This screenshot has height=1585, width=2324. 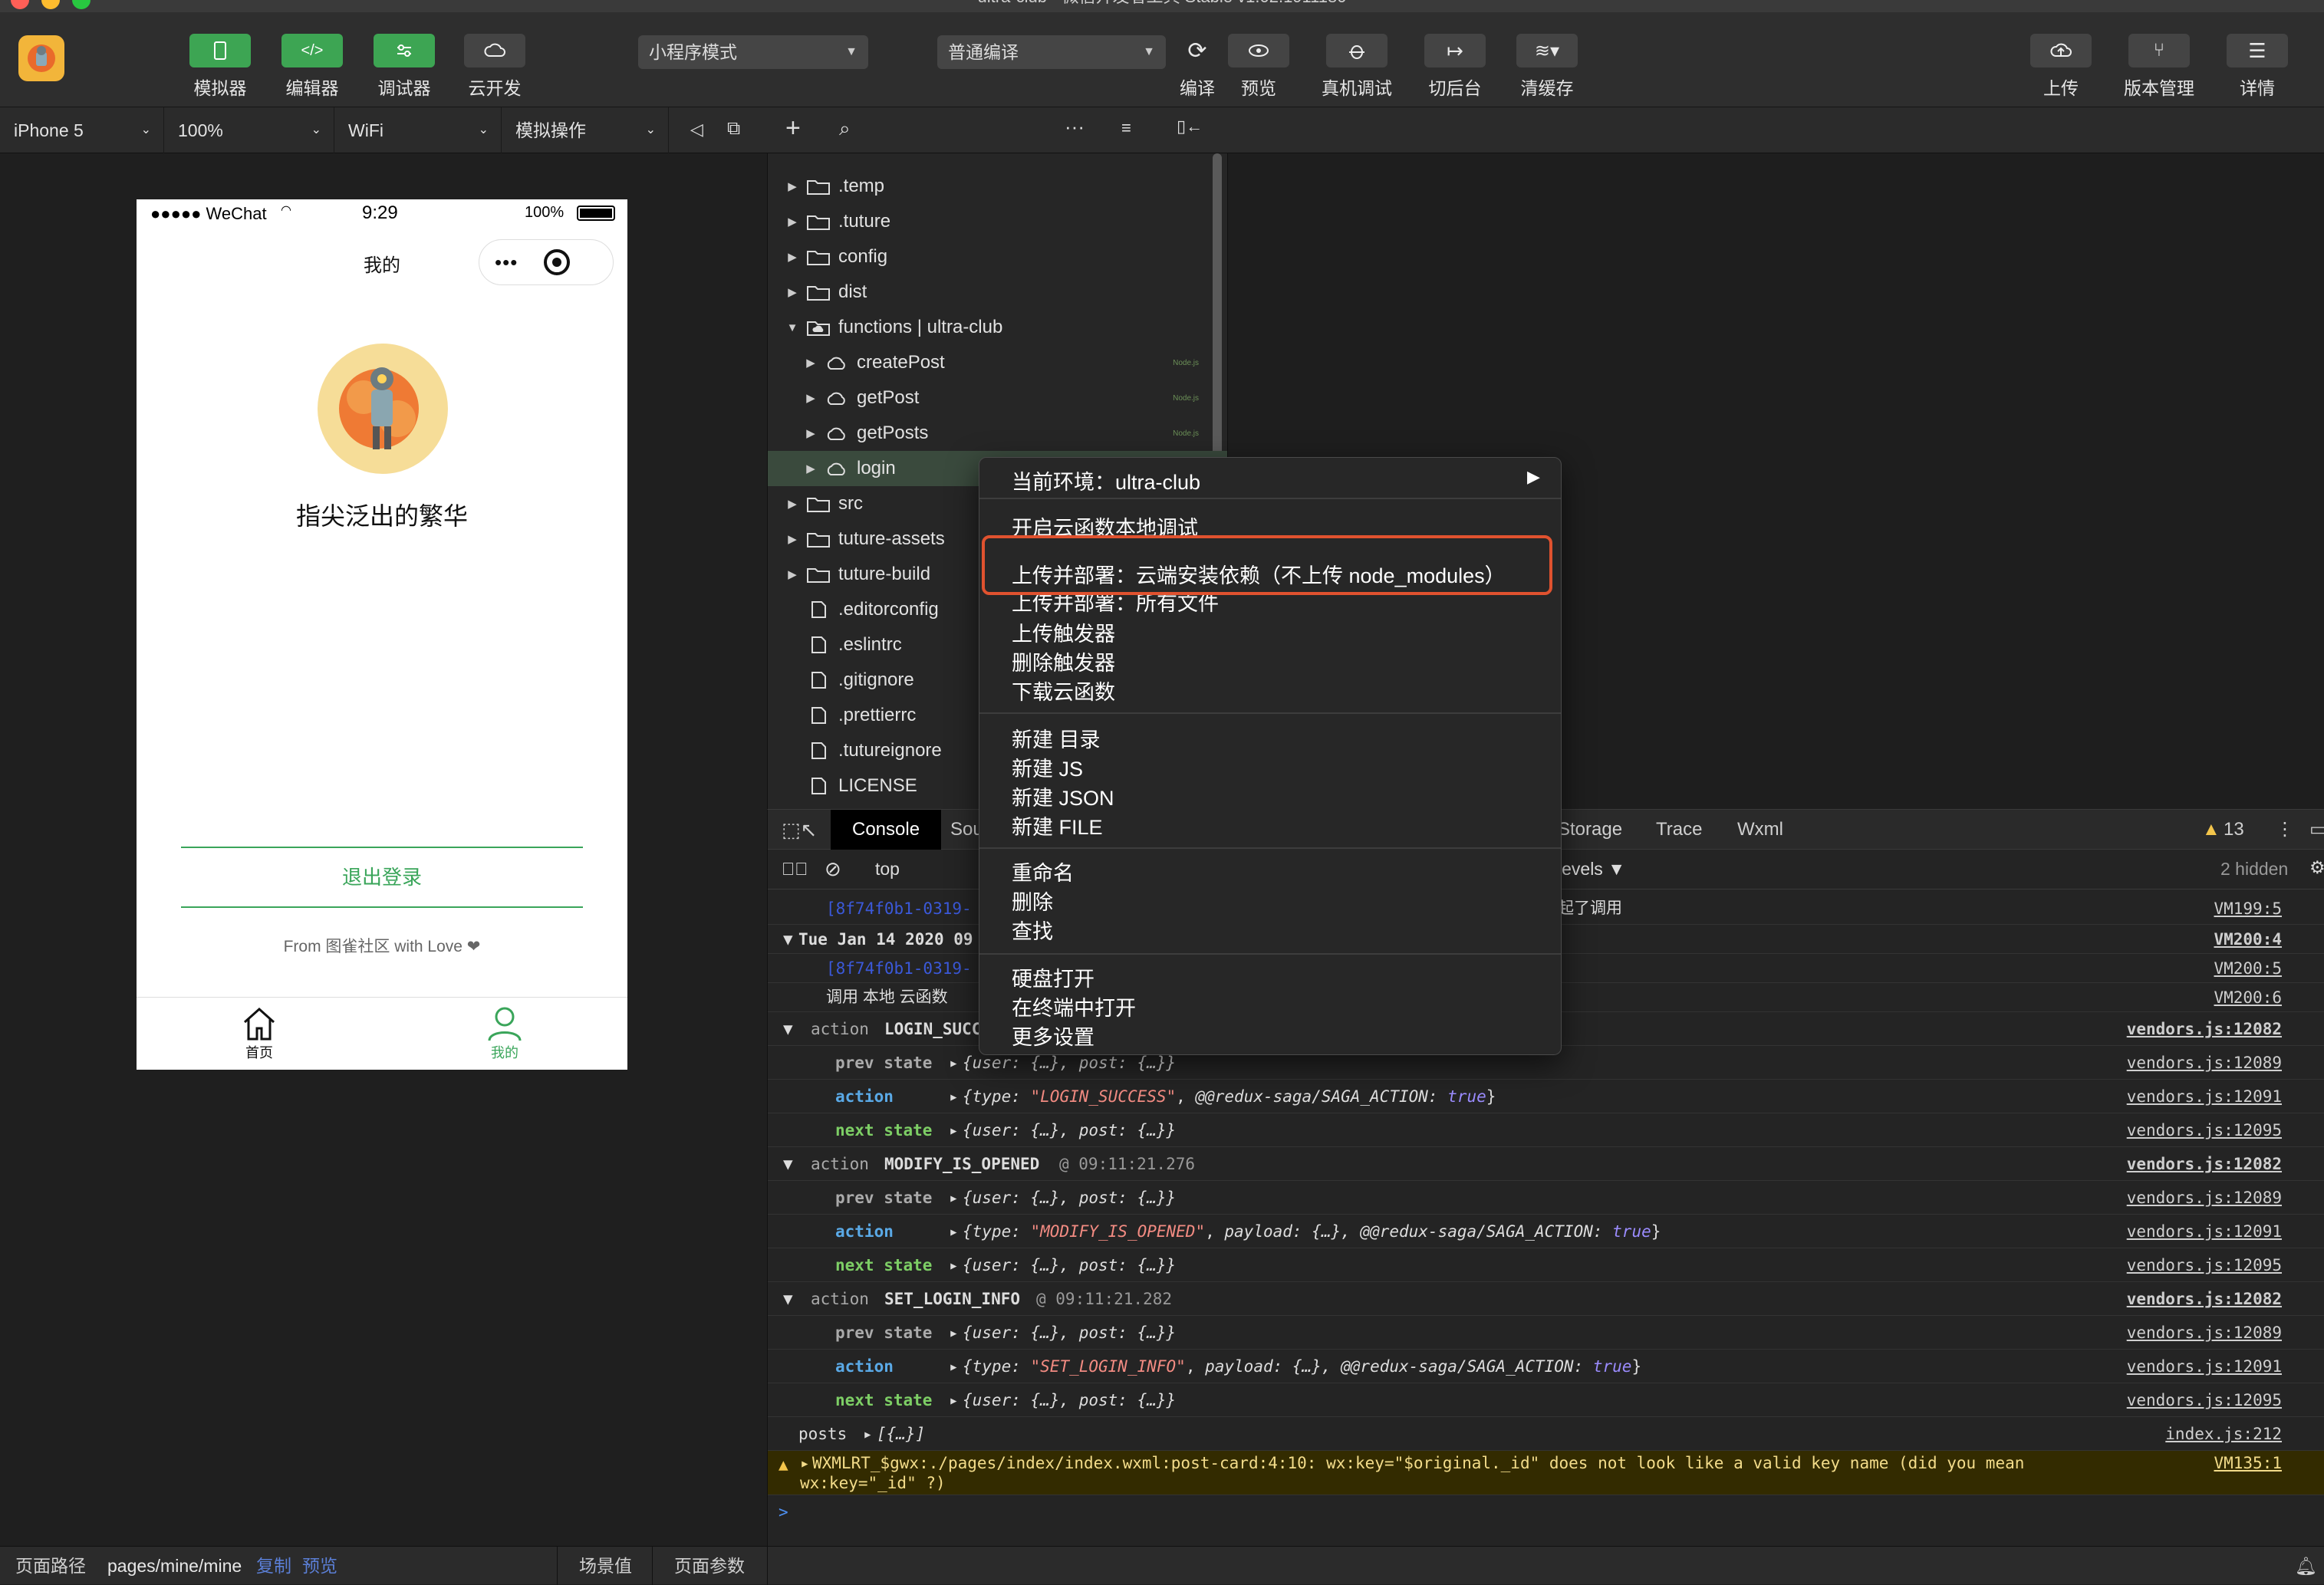 What do you see at coordinates (1032, 901) in the screenshot?
I see `menu-item-delete: 删除` at bounding box center [1032, 901].